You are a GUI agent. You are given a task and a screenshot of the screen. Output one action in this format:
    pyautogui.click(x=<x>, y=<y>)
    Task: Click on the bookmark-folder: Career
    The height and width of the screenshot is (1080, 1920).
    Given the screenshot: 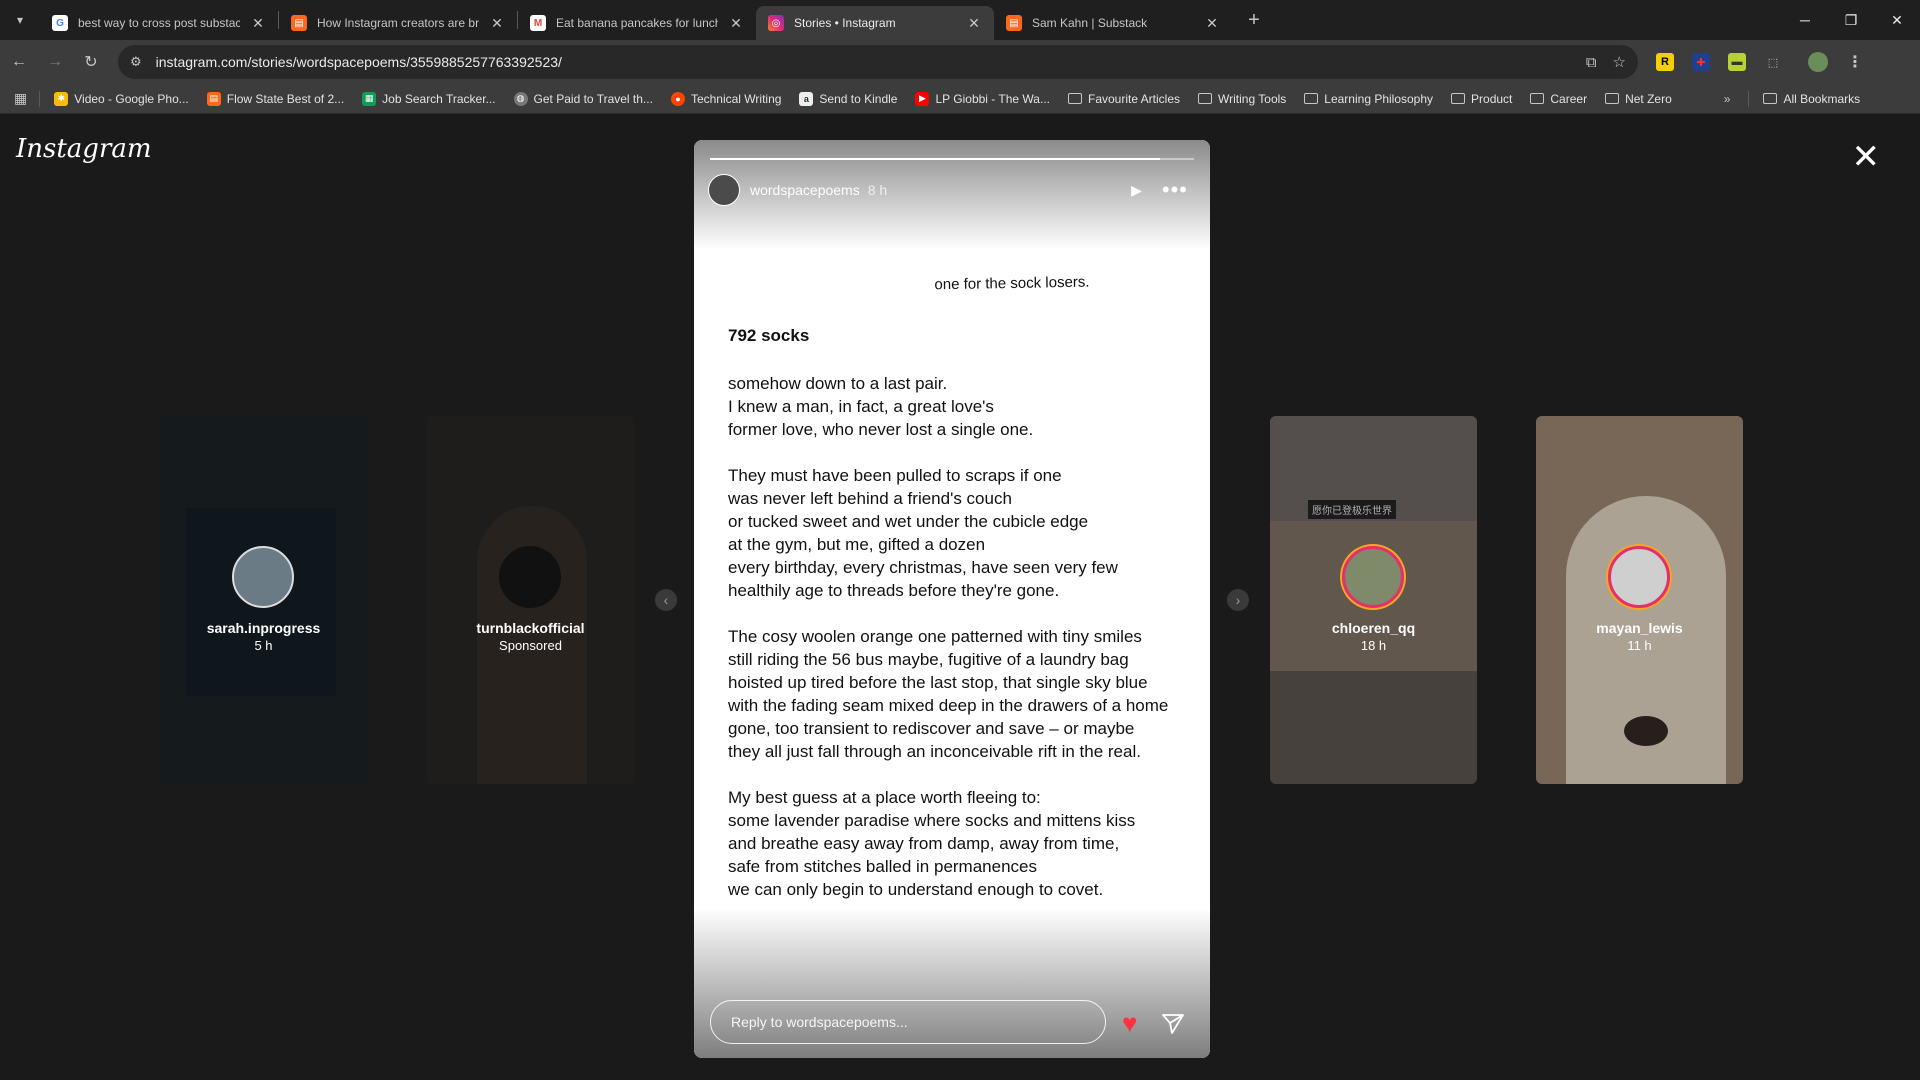 What is the action you would take?
    pyautogui.click(x=1558, y=99)
    